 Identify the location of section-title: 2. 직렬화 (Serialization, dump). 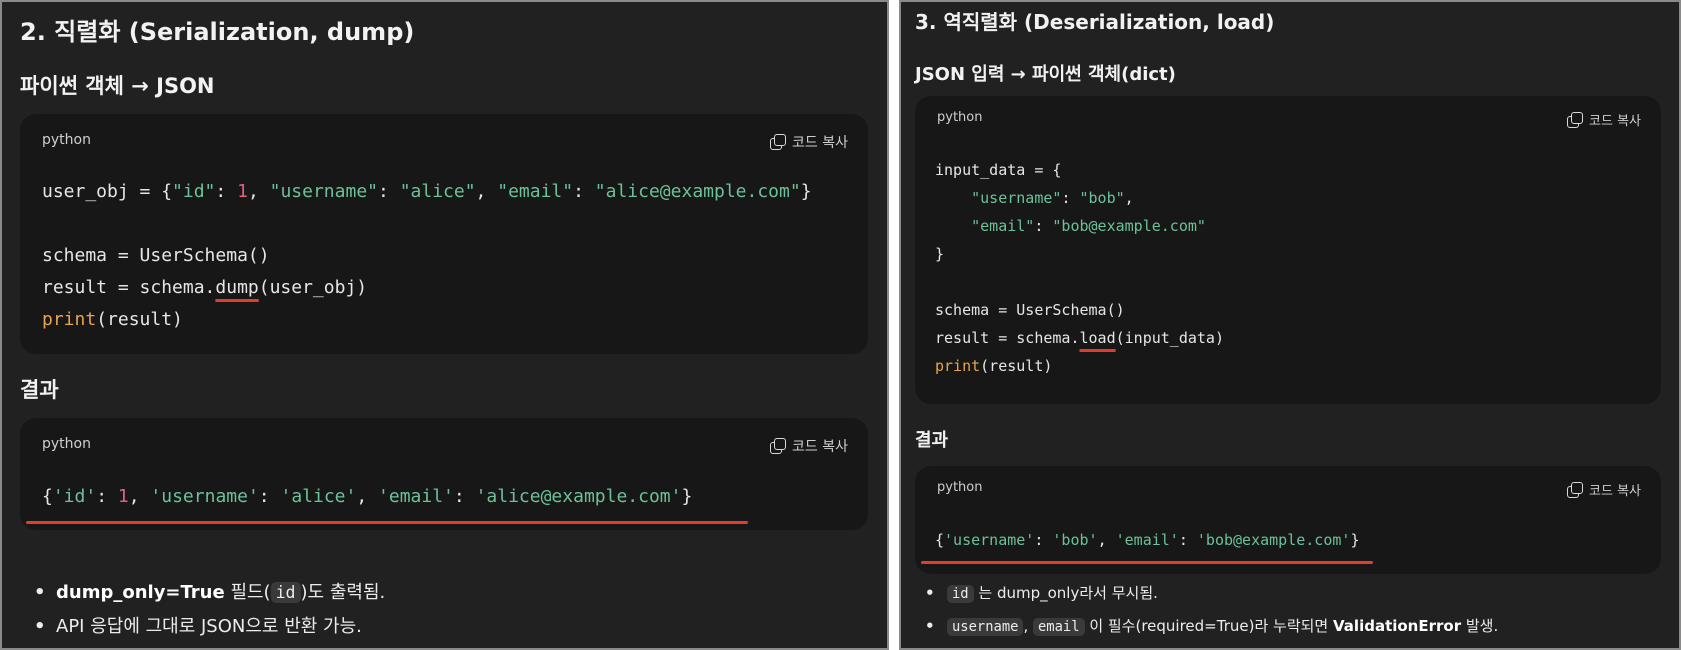
(217, 32).